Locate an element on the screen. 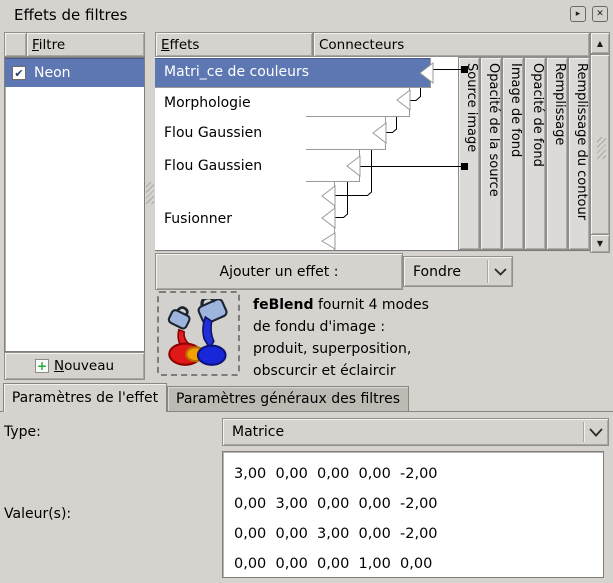 The image size is (613, 583). tab-general-filter-parameters: Paramètres généraux des filtres is located at coordinates (288, 398).